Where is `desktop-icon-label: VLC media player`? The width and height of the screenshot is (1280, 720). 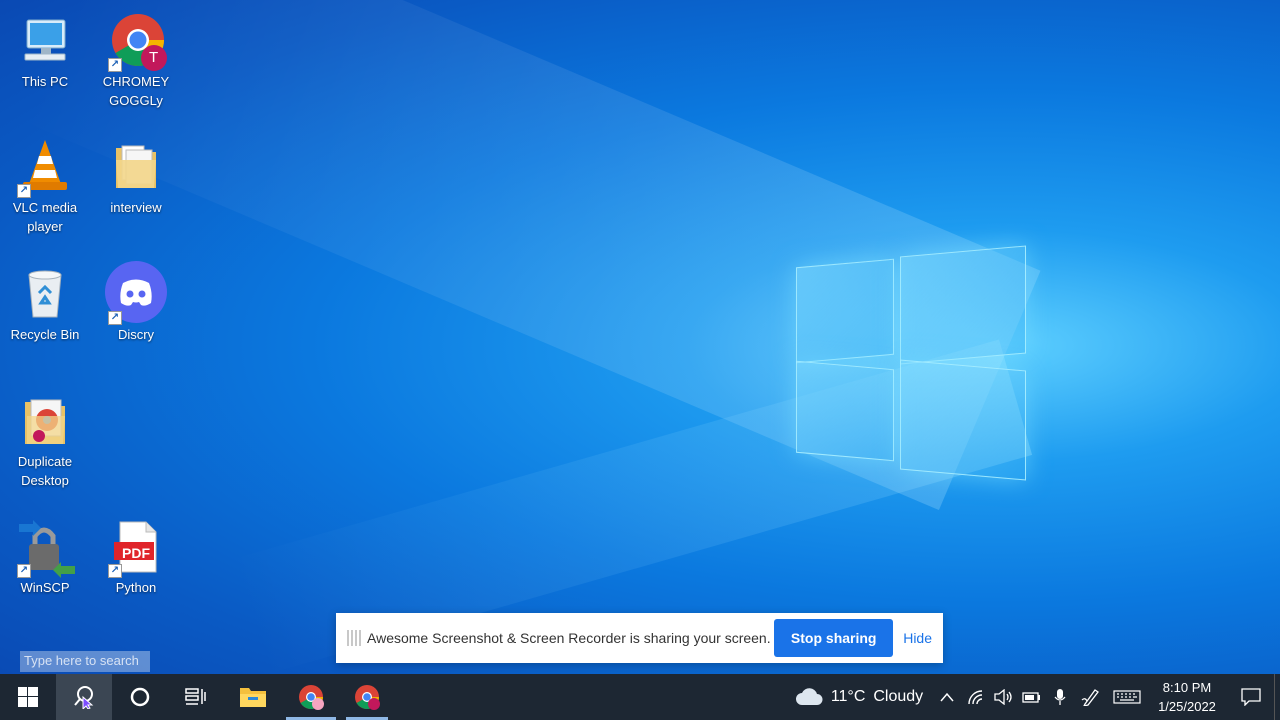
desktop-icon-label: VLC media player is located at coordinates (45, 217).